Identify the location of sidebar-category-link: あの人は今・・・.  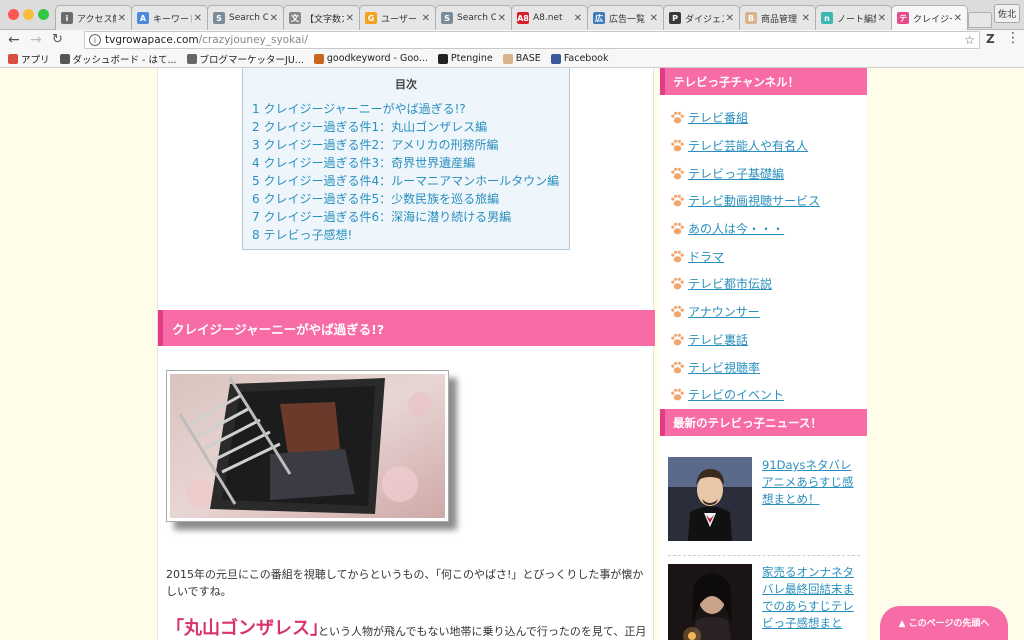
(745, 229).